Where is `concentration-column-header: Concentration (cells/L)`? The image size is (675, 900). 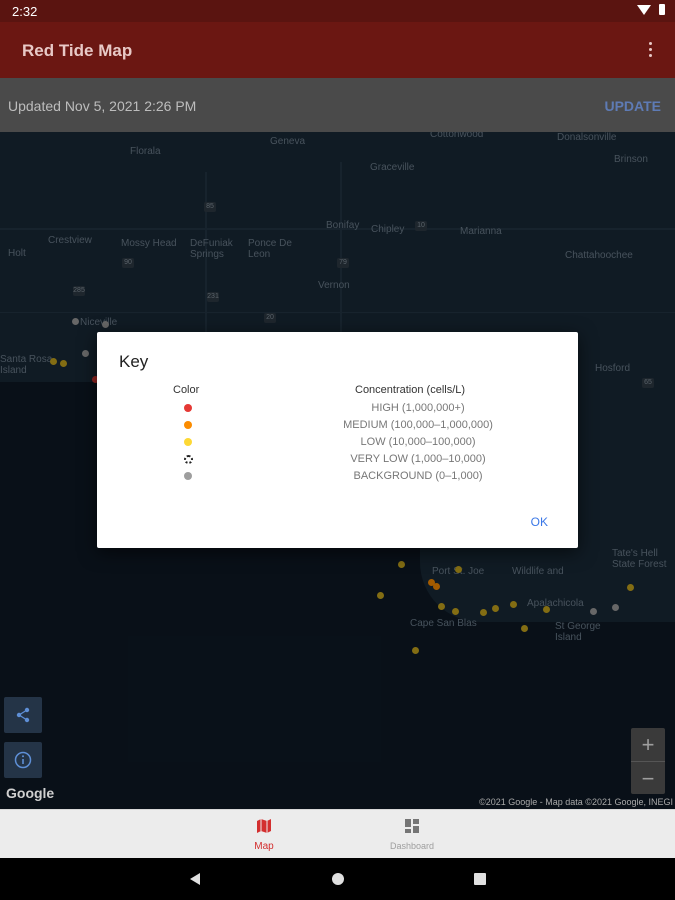 concentration-column-header: Concentration (cells/L) is located at coordinates (410, 390).